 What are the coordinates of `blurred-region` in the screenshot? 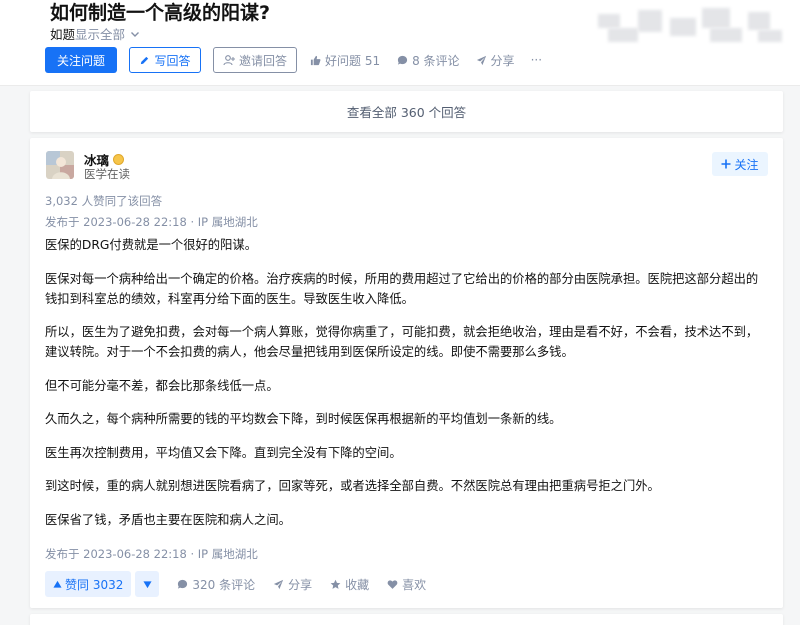 It's located at (691, 25).